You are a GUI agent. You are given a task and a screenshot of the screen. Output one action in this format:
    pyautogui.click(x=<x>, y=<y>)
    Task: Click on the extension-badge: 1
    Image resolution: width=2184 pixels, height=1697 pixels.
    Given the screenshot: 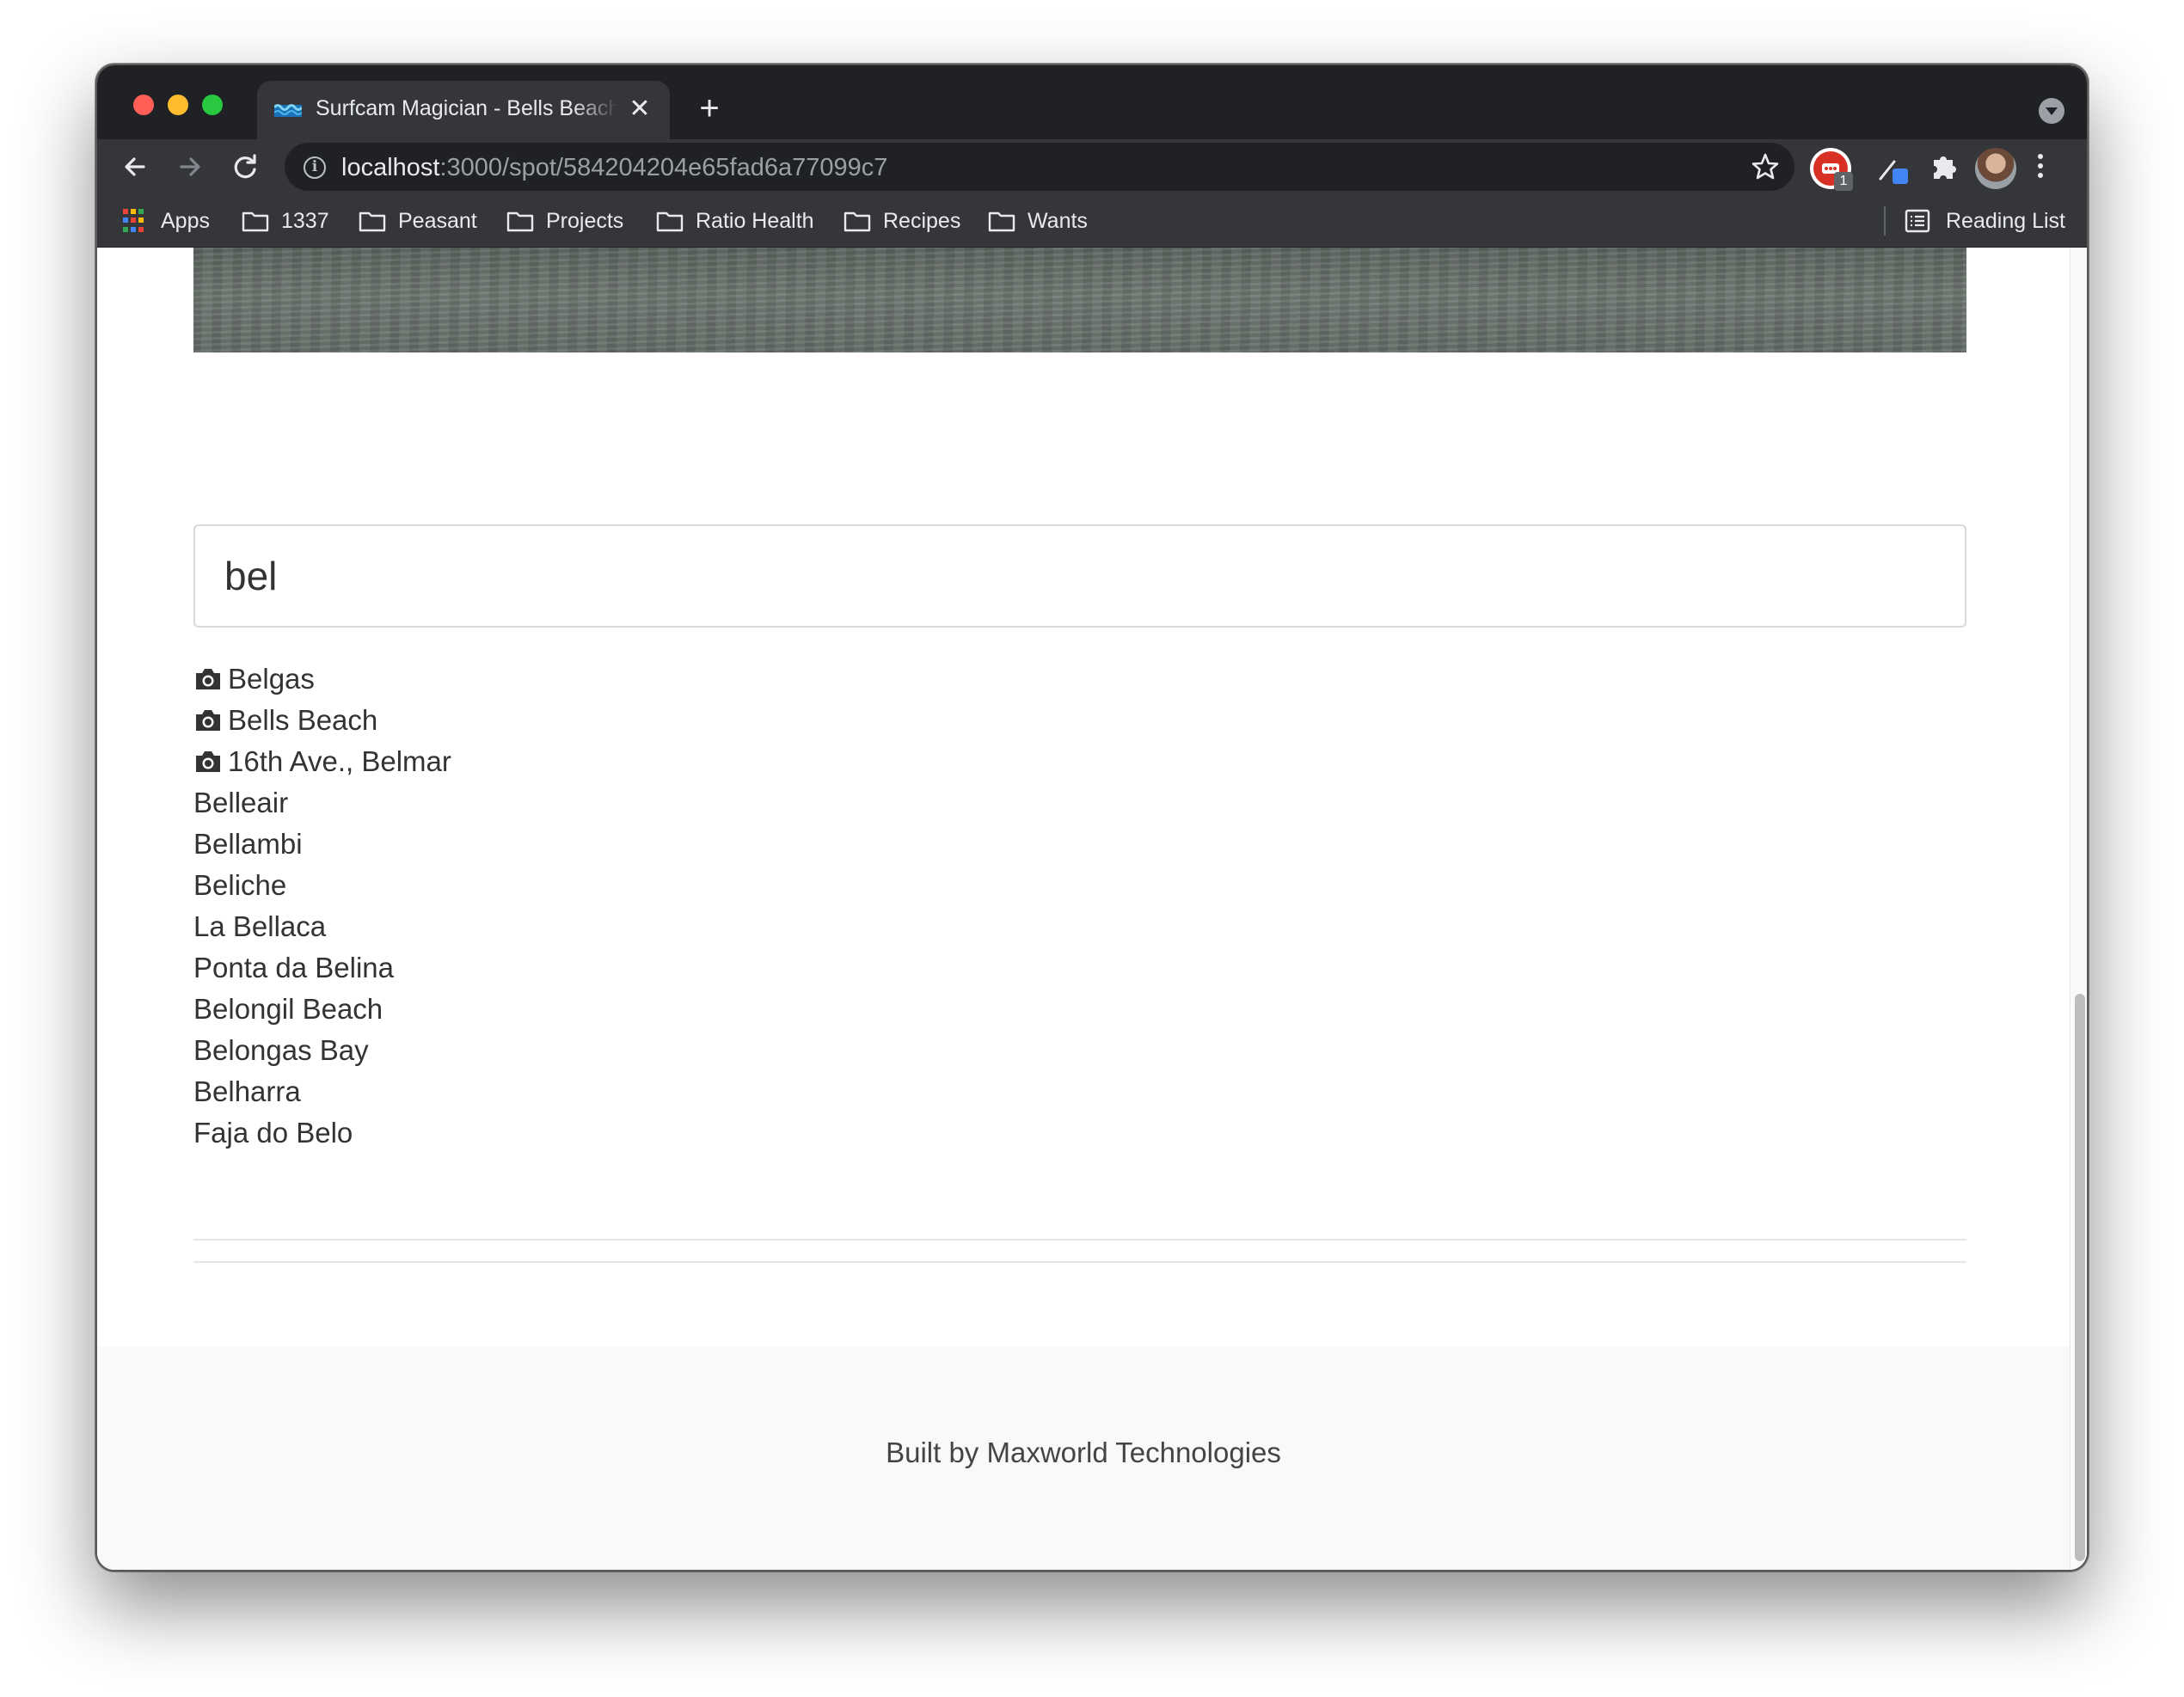 What is the action you would take?
    pyautogui.click(x=1843, y=181)
    